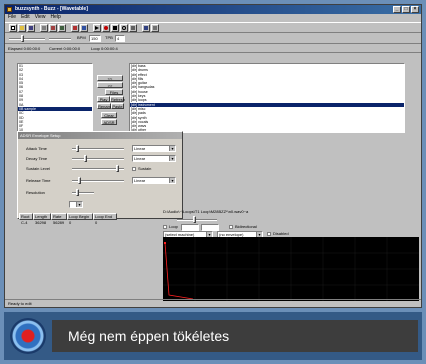 The width and height of the screenshot is (426, 364). Describe the element at coordinates (22, 28) in the screenshot. I see `open-icon` at that location.